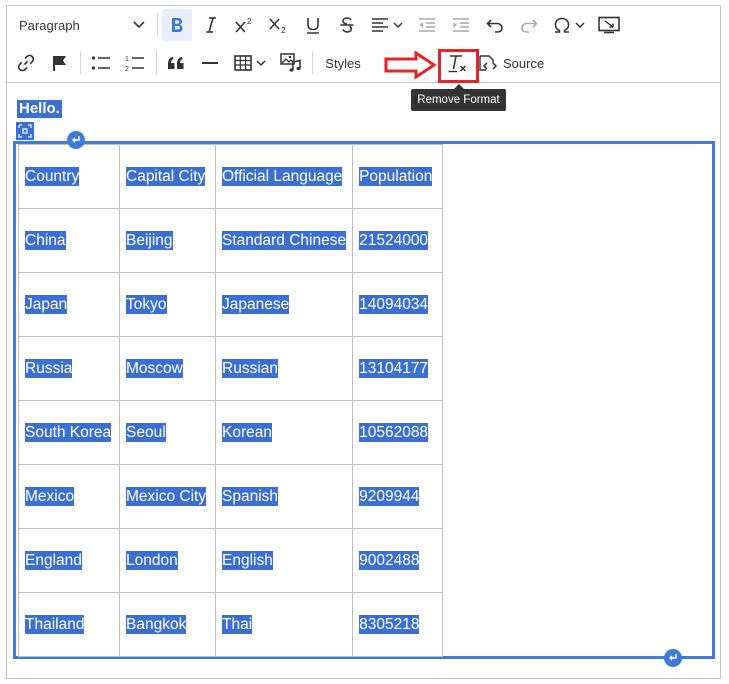  I want to click on hello-paragraph: Hello., so click(39, 109).